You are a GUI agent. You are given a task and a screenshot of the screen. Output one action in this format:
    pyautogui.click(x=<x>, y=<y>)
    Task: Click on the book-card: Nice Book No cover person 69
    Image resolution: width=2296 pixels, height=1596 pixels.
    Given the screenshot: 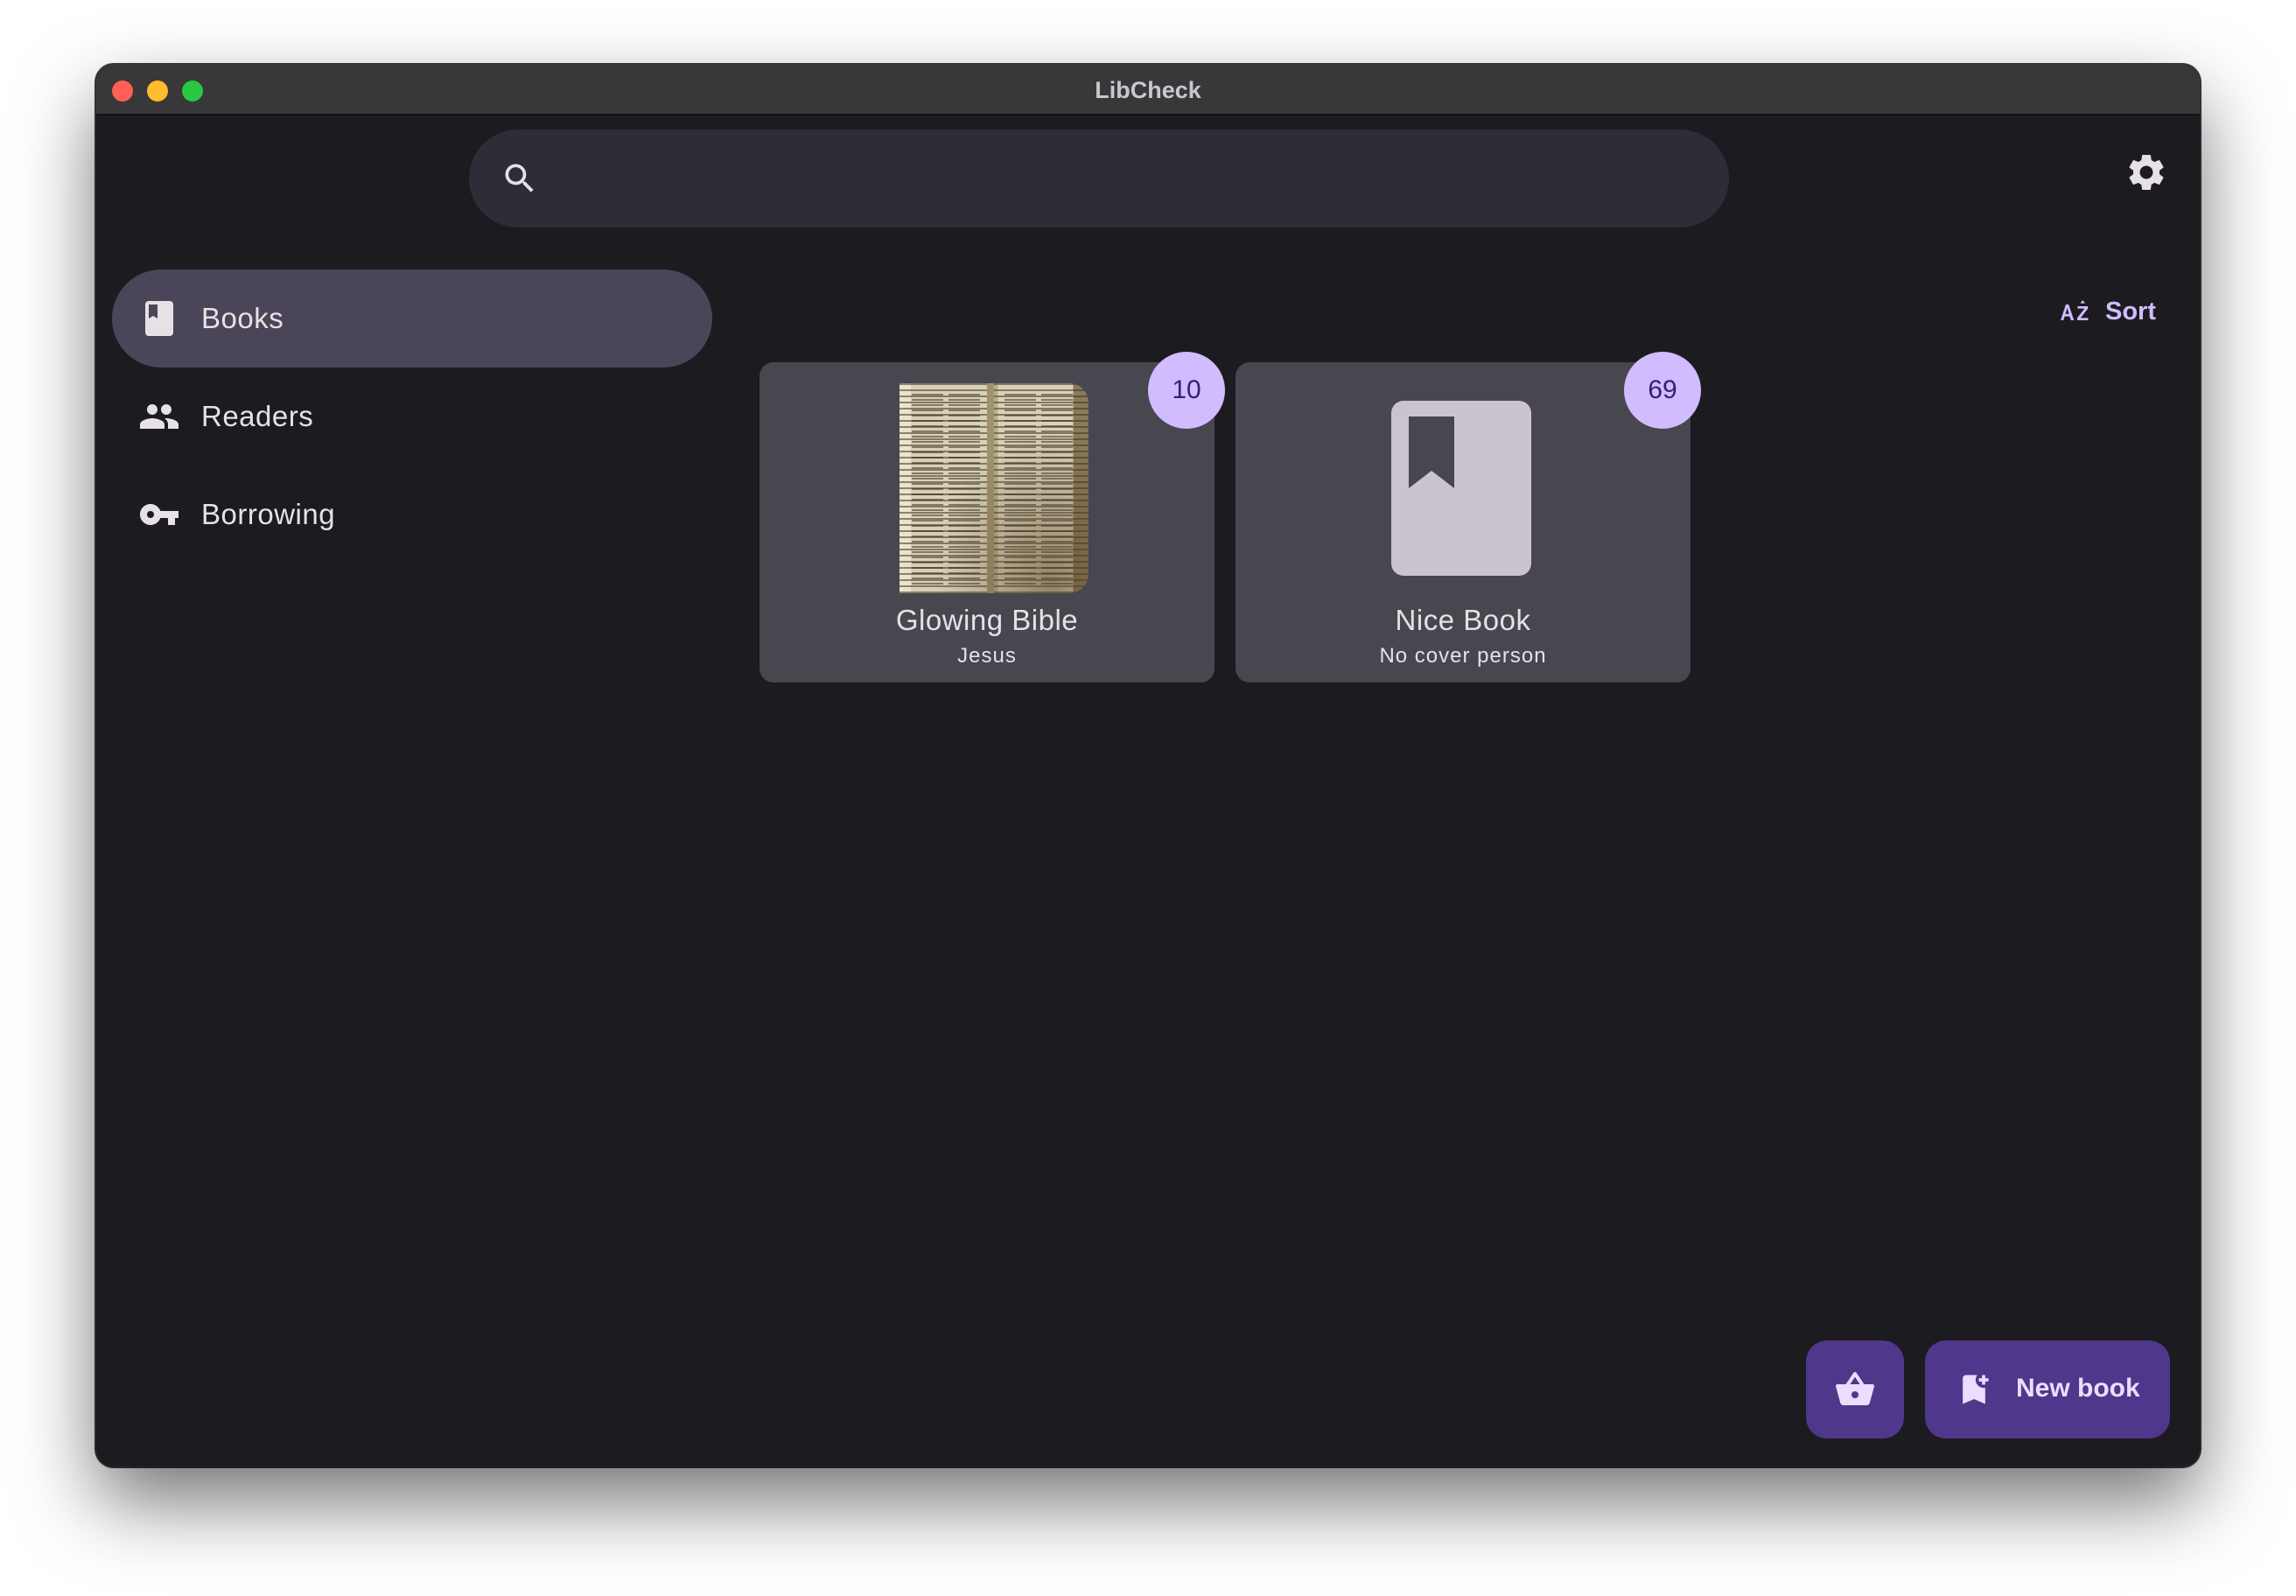 What is the action you would take?
    pyautogui.click(x=1468, y=517)
    